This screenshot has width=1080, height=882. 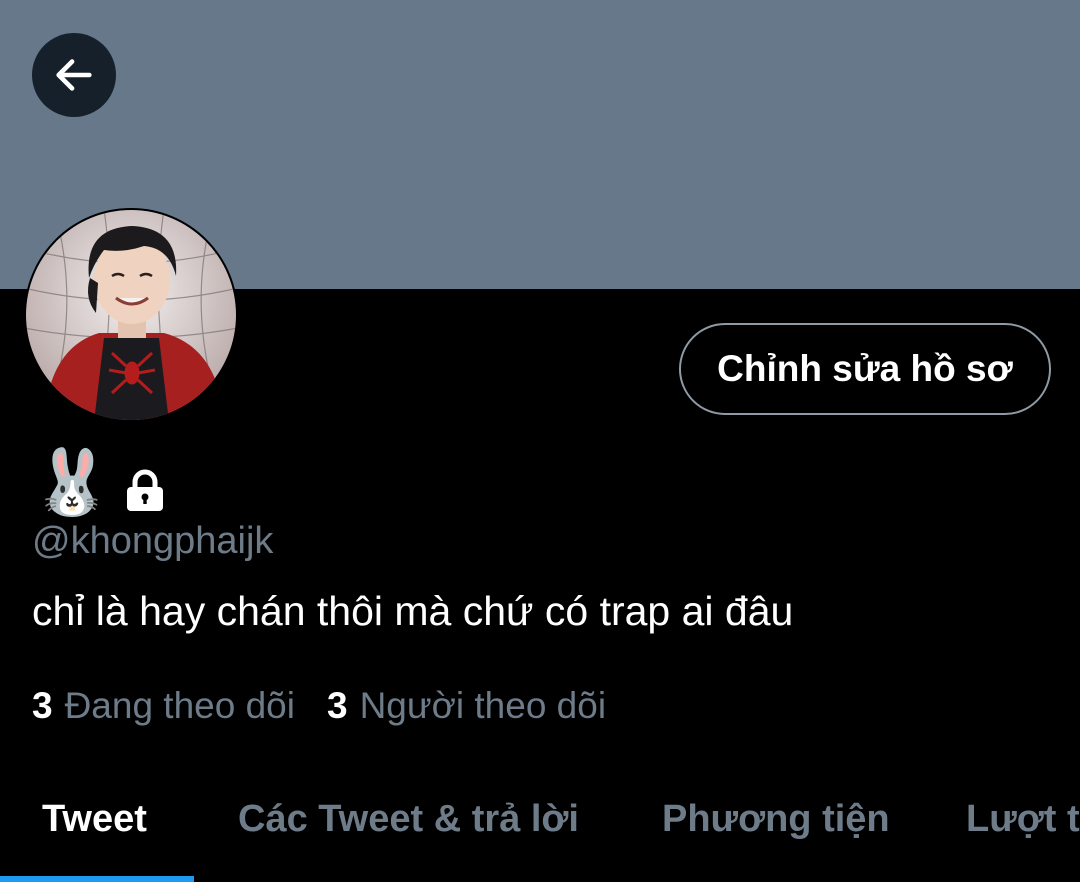 I want to click on followers-count: 3, so click(x=337, y=705).